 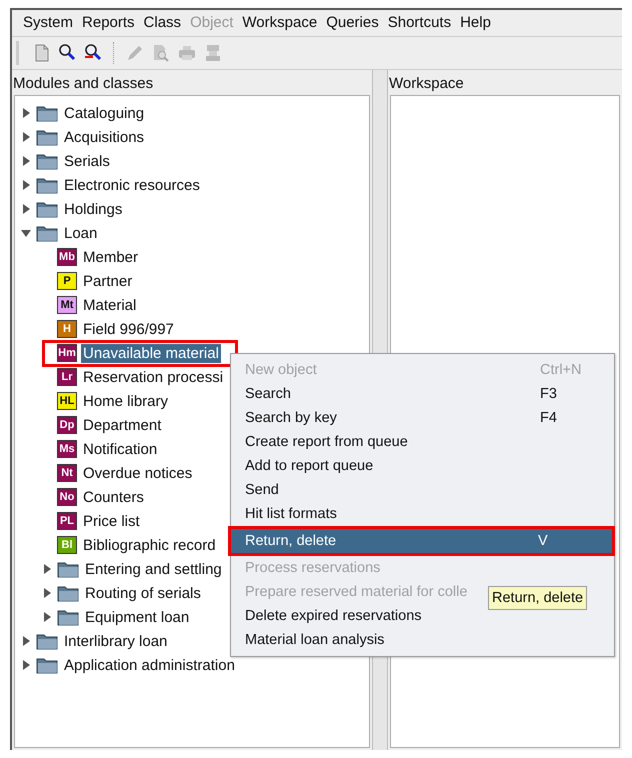 What do you see at coordinates (549, 418) in the screenshot?
I see `shortcut-label: F4` at bounding box center [549, 418].